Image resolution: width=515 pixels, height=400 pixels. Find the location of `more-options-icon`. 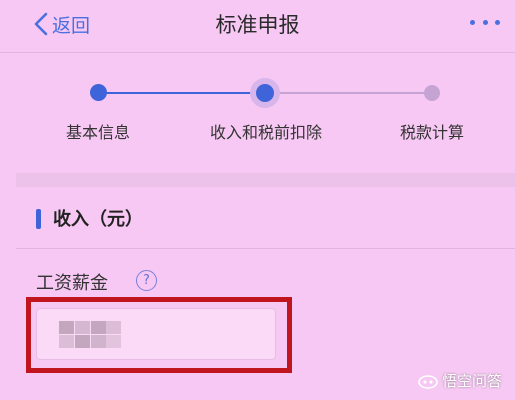

more-options-icon is located at coordinates (485, 23).